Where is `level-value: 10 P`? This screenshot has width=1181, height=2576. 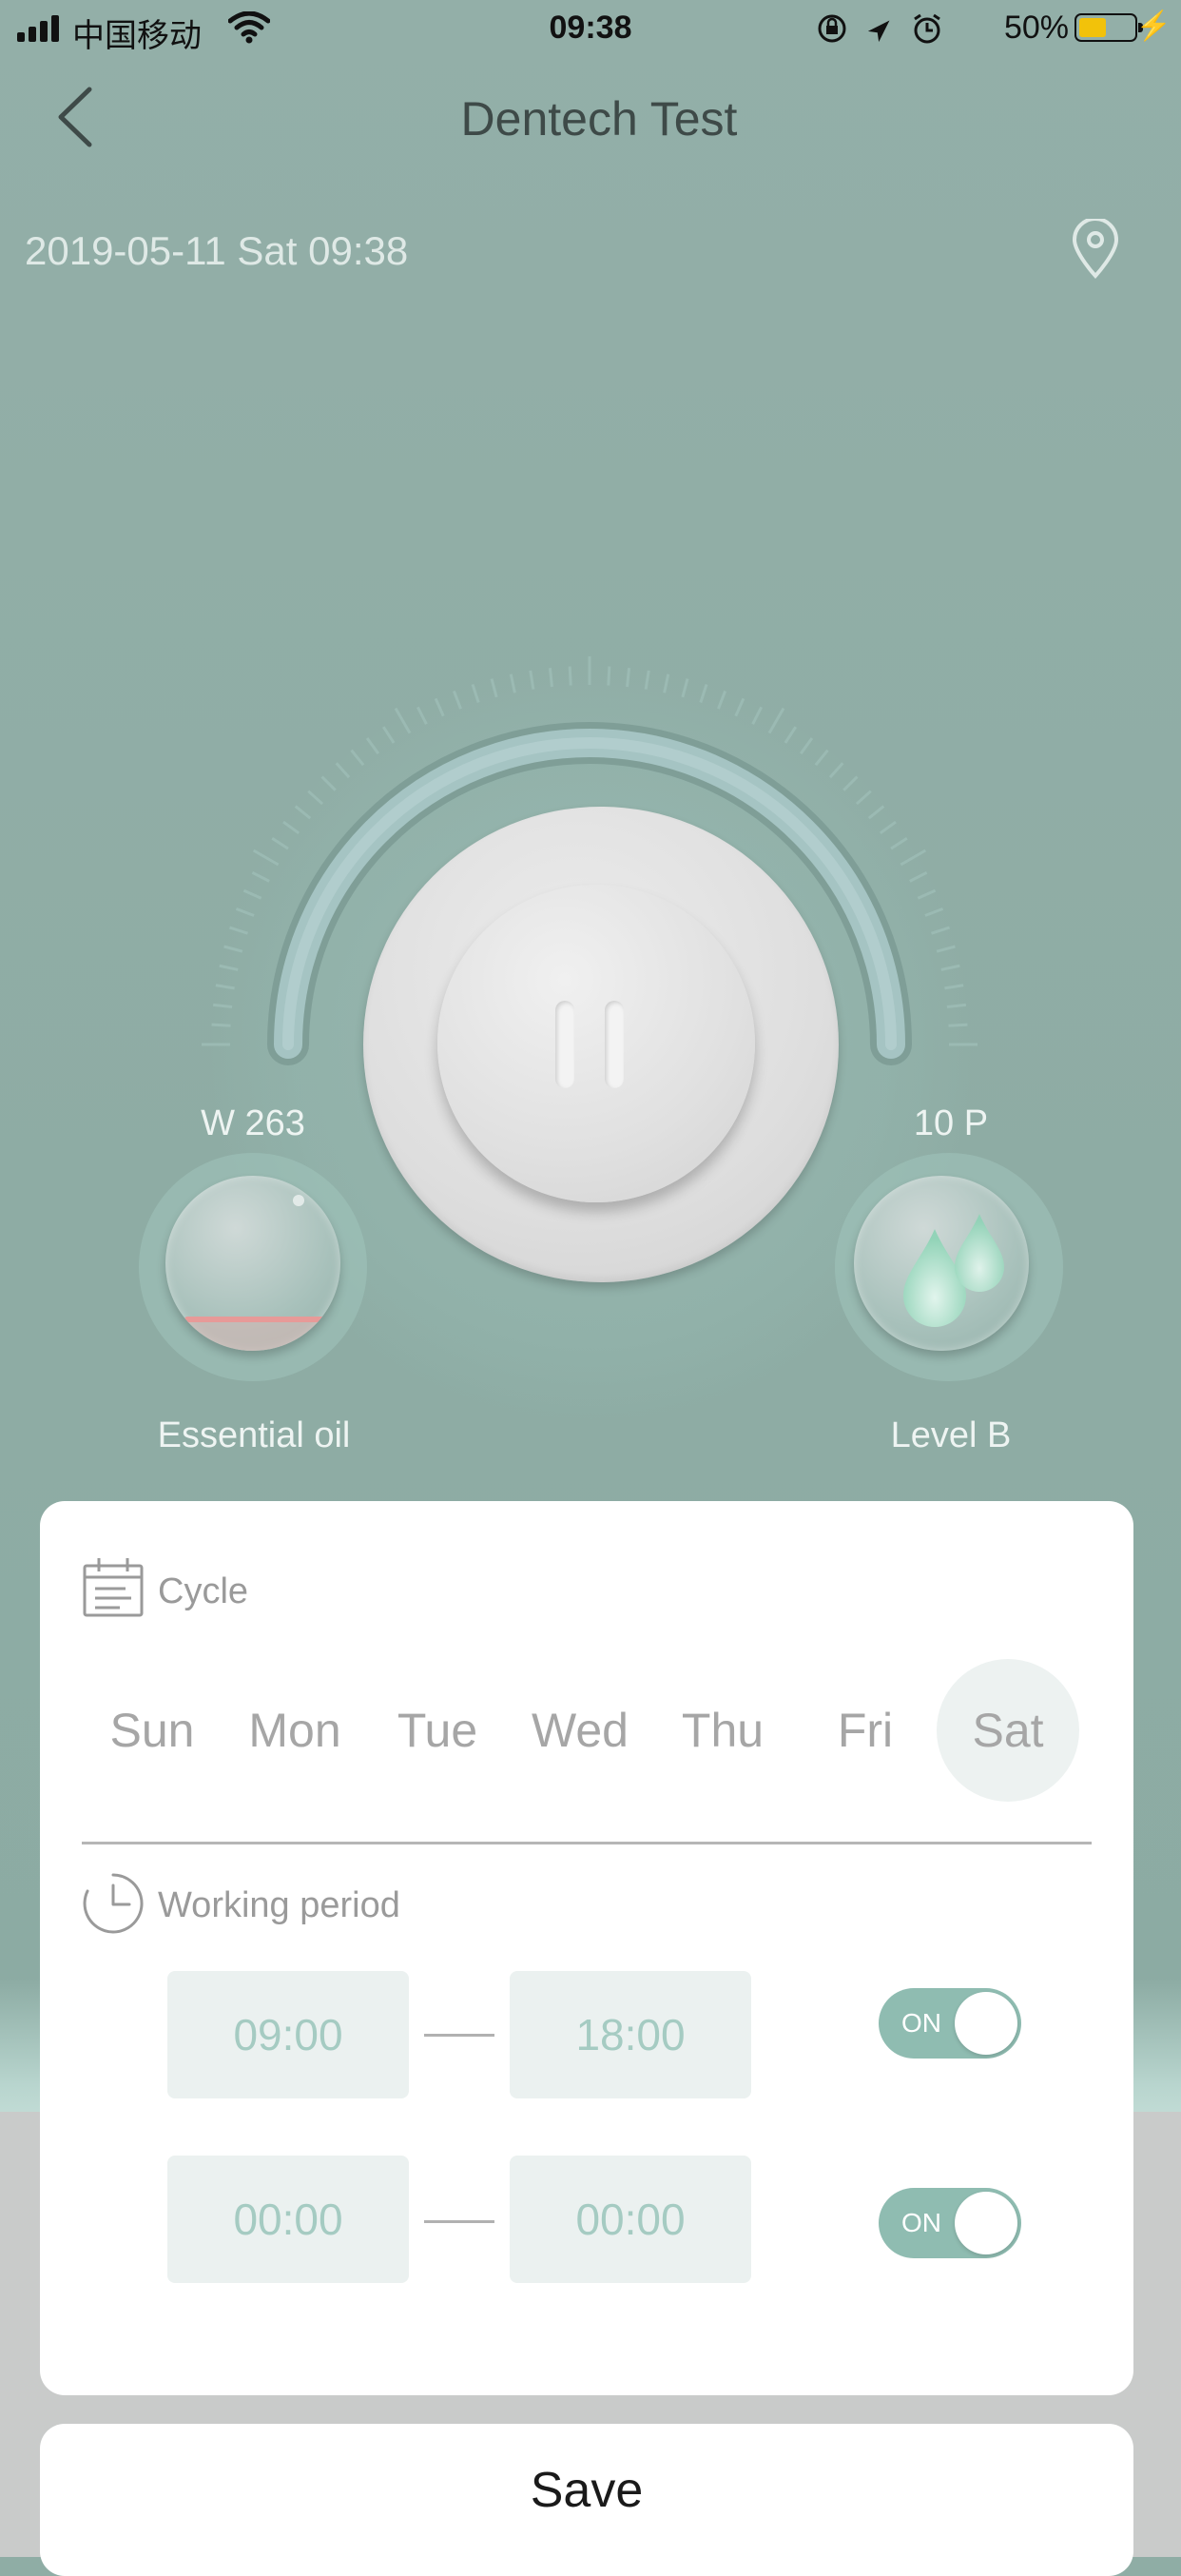
level-value: 10 P is located at coordinates (951, 1123).